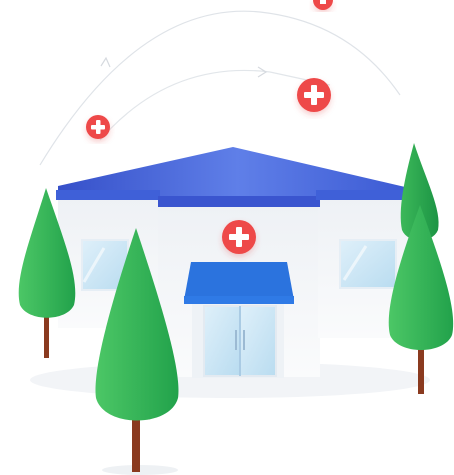 The image size is (454, 475). Describe the element at coordinates (239, 281) in the screenshot. I see `entrance-awning` at that location.